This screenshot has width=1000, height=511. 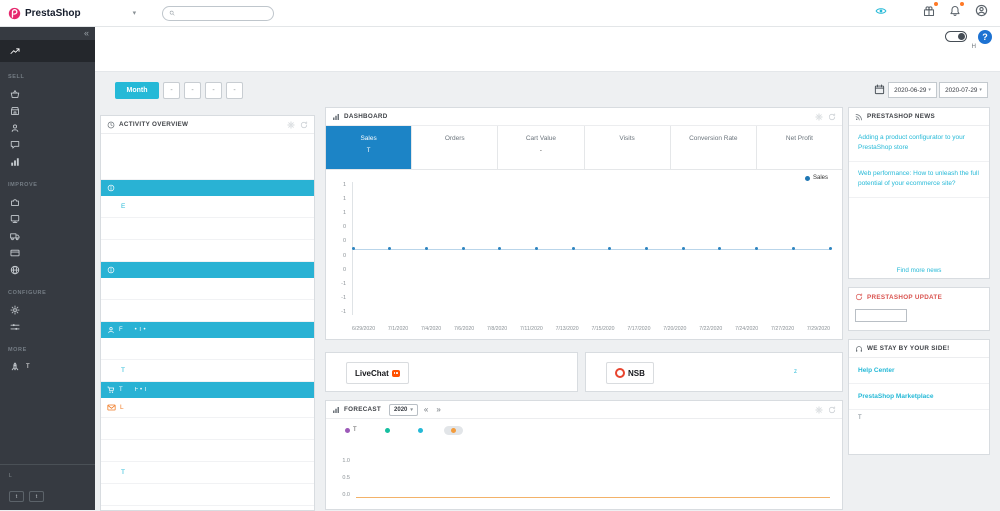 What do you see at coordinates (981, 13) in the screenshot?
I see `account-menu-button` at bounding box center [981, 13].